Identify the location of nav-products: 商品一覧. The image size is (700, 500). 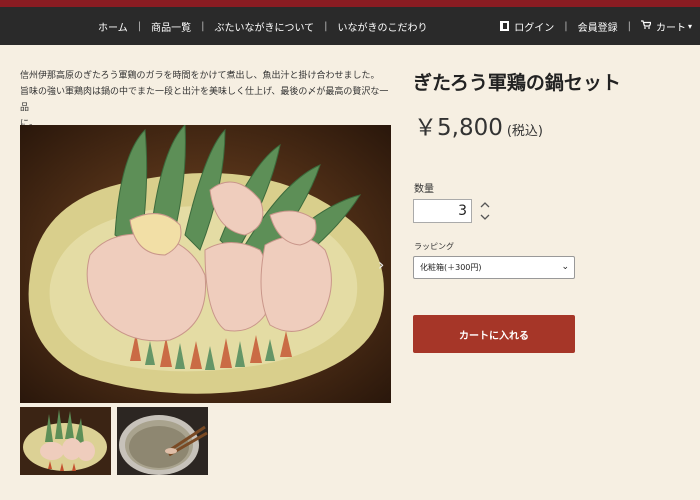
(171, 26).